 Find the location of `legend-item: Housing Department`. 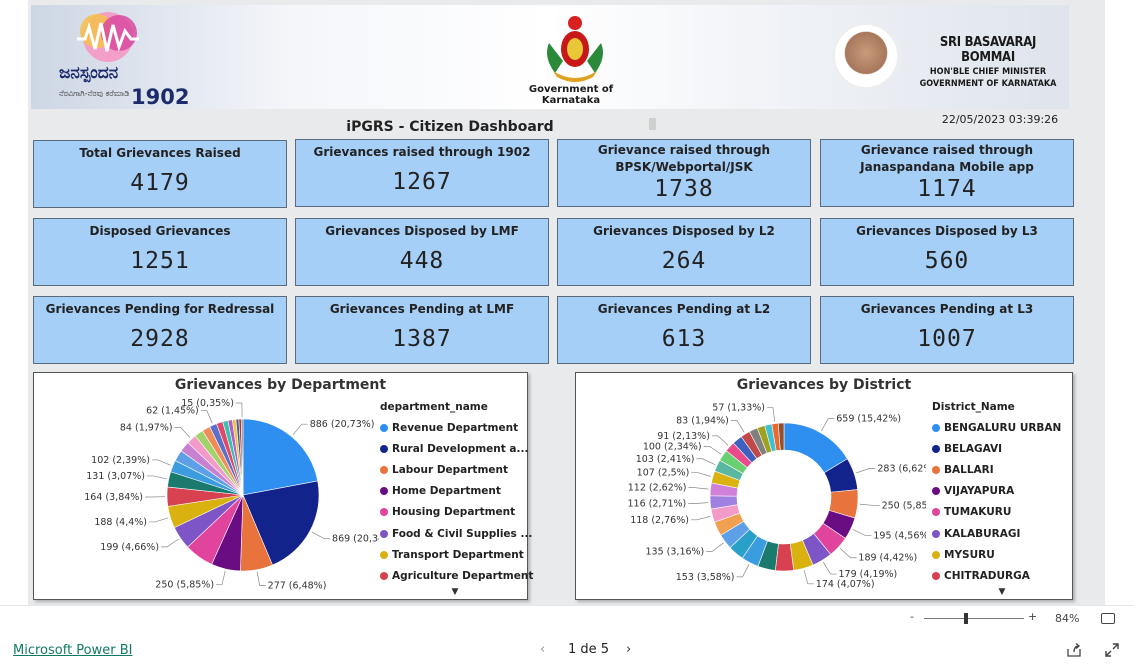

legend-item: Housing Department is located at coordinates (456, 512).